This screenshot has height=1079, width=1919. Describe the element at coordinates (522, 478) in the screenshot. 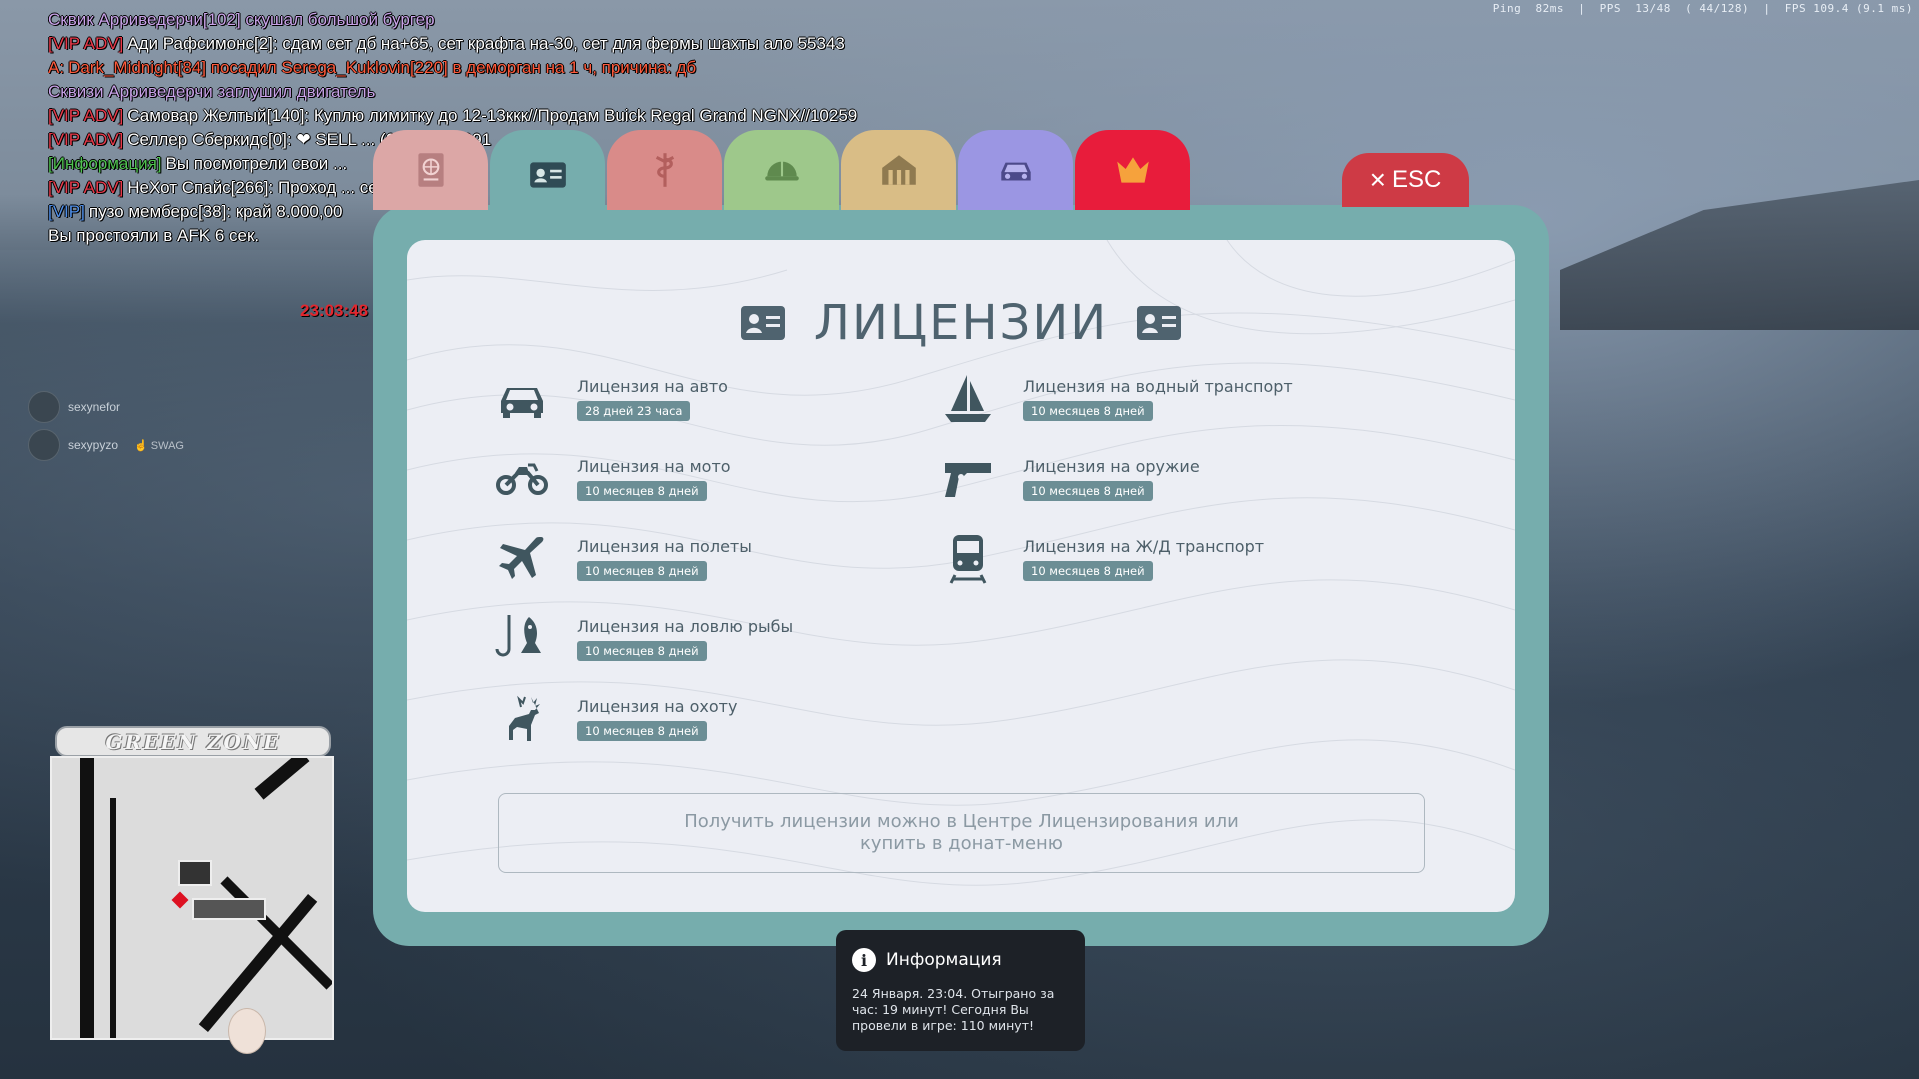

I see `motorcycle-icon` at that location.